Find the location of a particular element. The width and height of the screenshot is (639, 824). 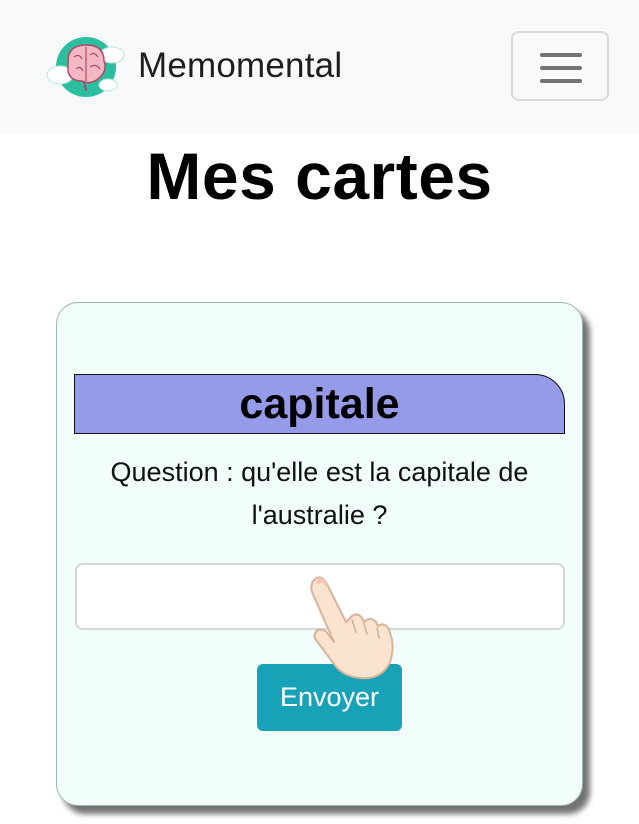

brand-link: Memomental is located at coordinates (194, 66).